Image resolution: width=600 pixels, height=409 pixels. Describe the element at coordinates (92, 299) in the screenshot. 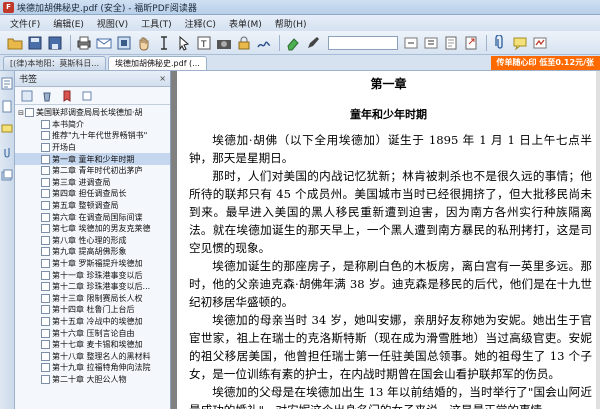

I see `bookmark-item: 第十三章 限制赛局长人权` at that location.